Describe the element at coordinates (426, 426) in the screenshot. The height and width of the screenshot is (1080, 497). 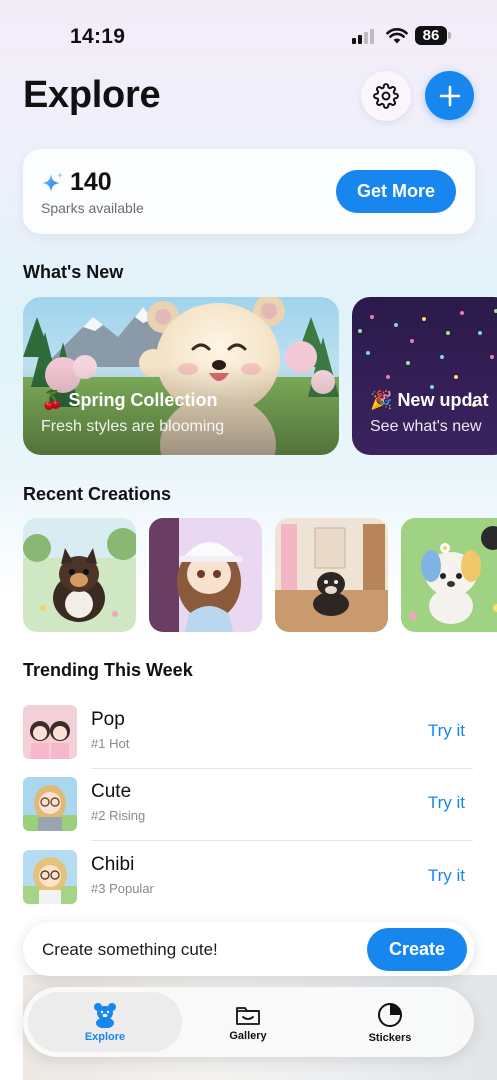
I see `promo-subtitle: See what's new` at that location.